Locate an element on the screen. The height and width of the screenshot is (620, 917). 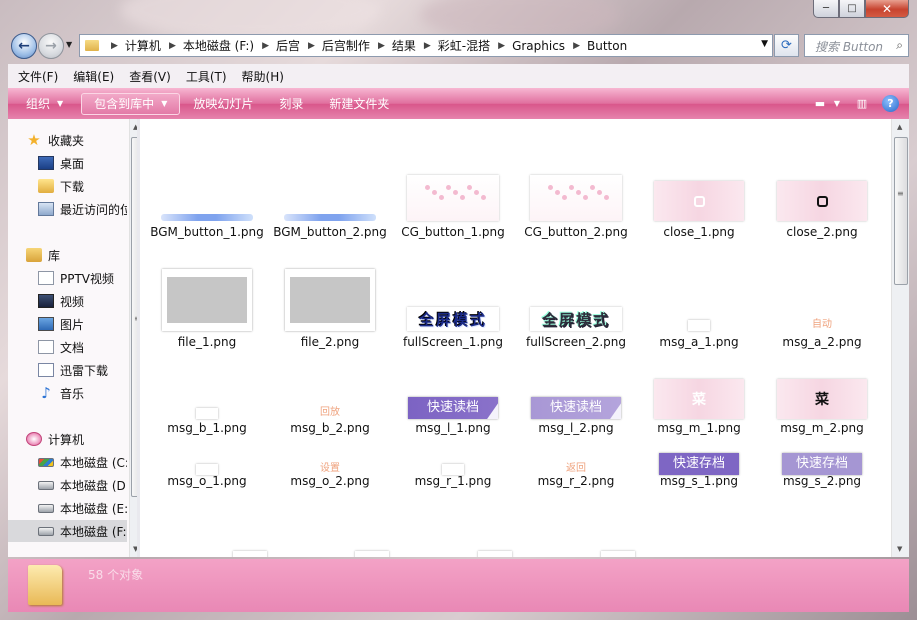
breadcrumb-item: 后宫 is located at coordinates (288, 45).